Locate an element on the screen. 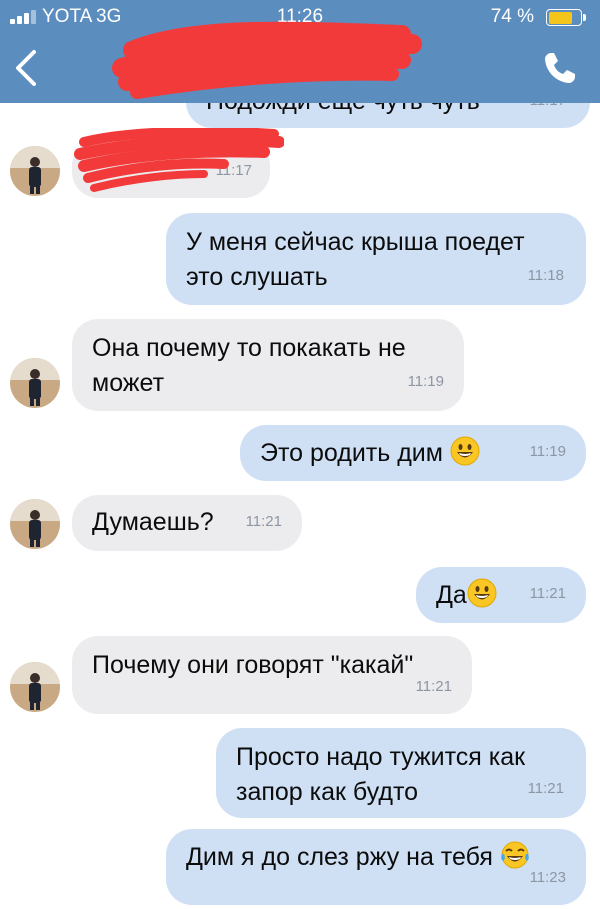 The width and height of the screenshot is (600, 909). message-text: Думаешь? is located at coordinates (153, 522).